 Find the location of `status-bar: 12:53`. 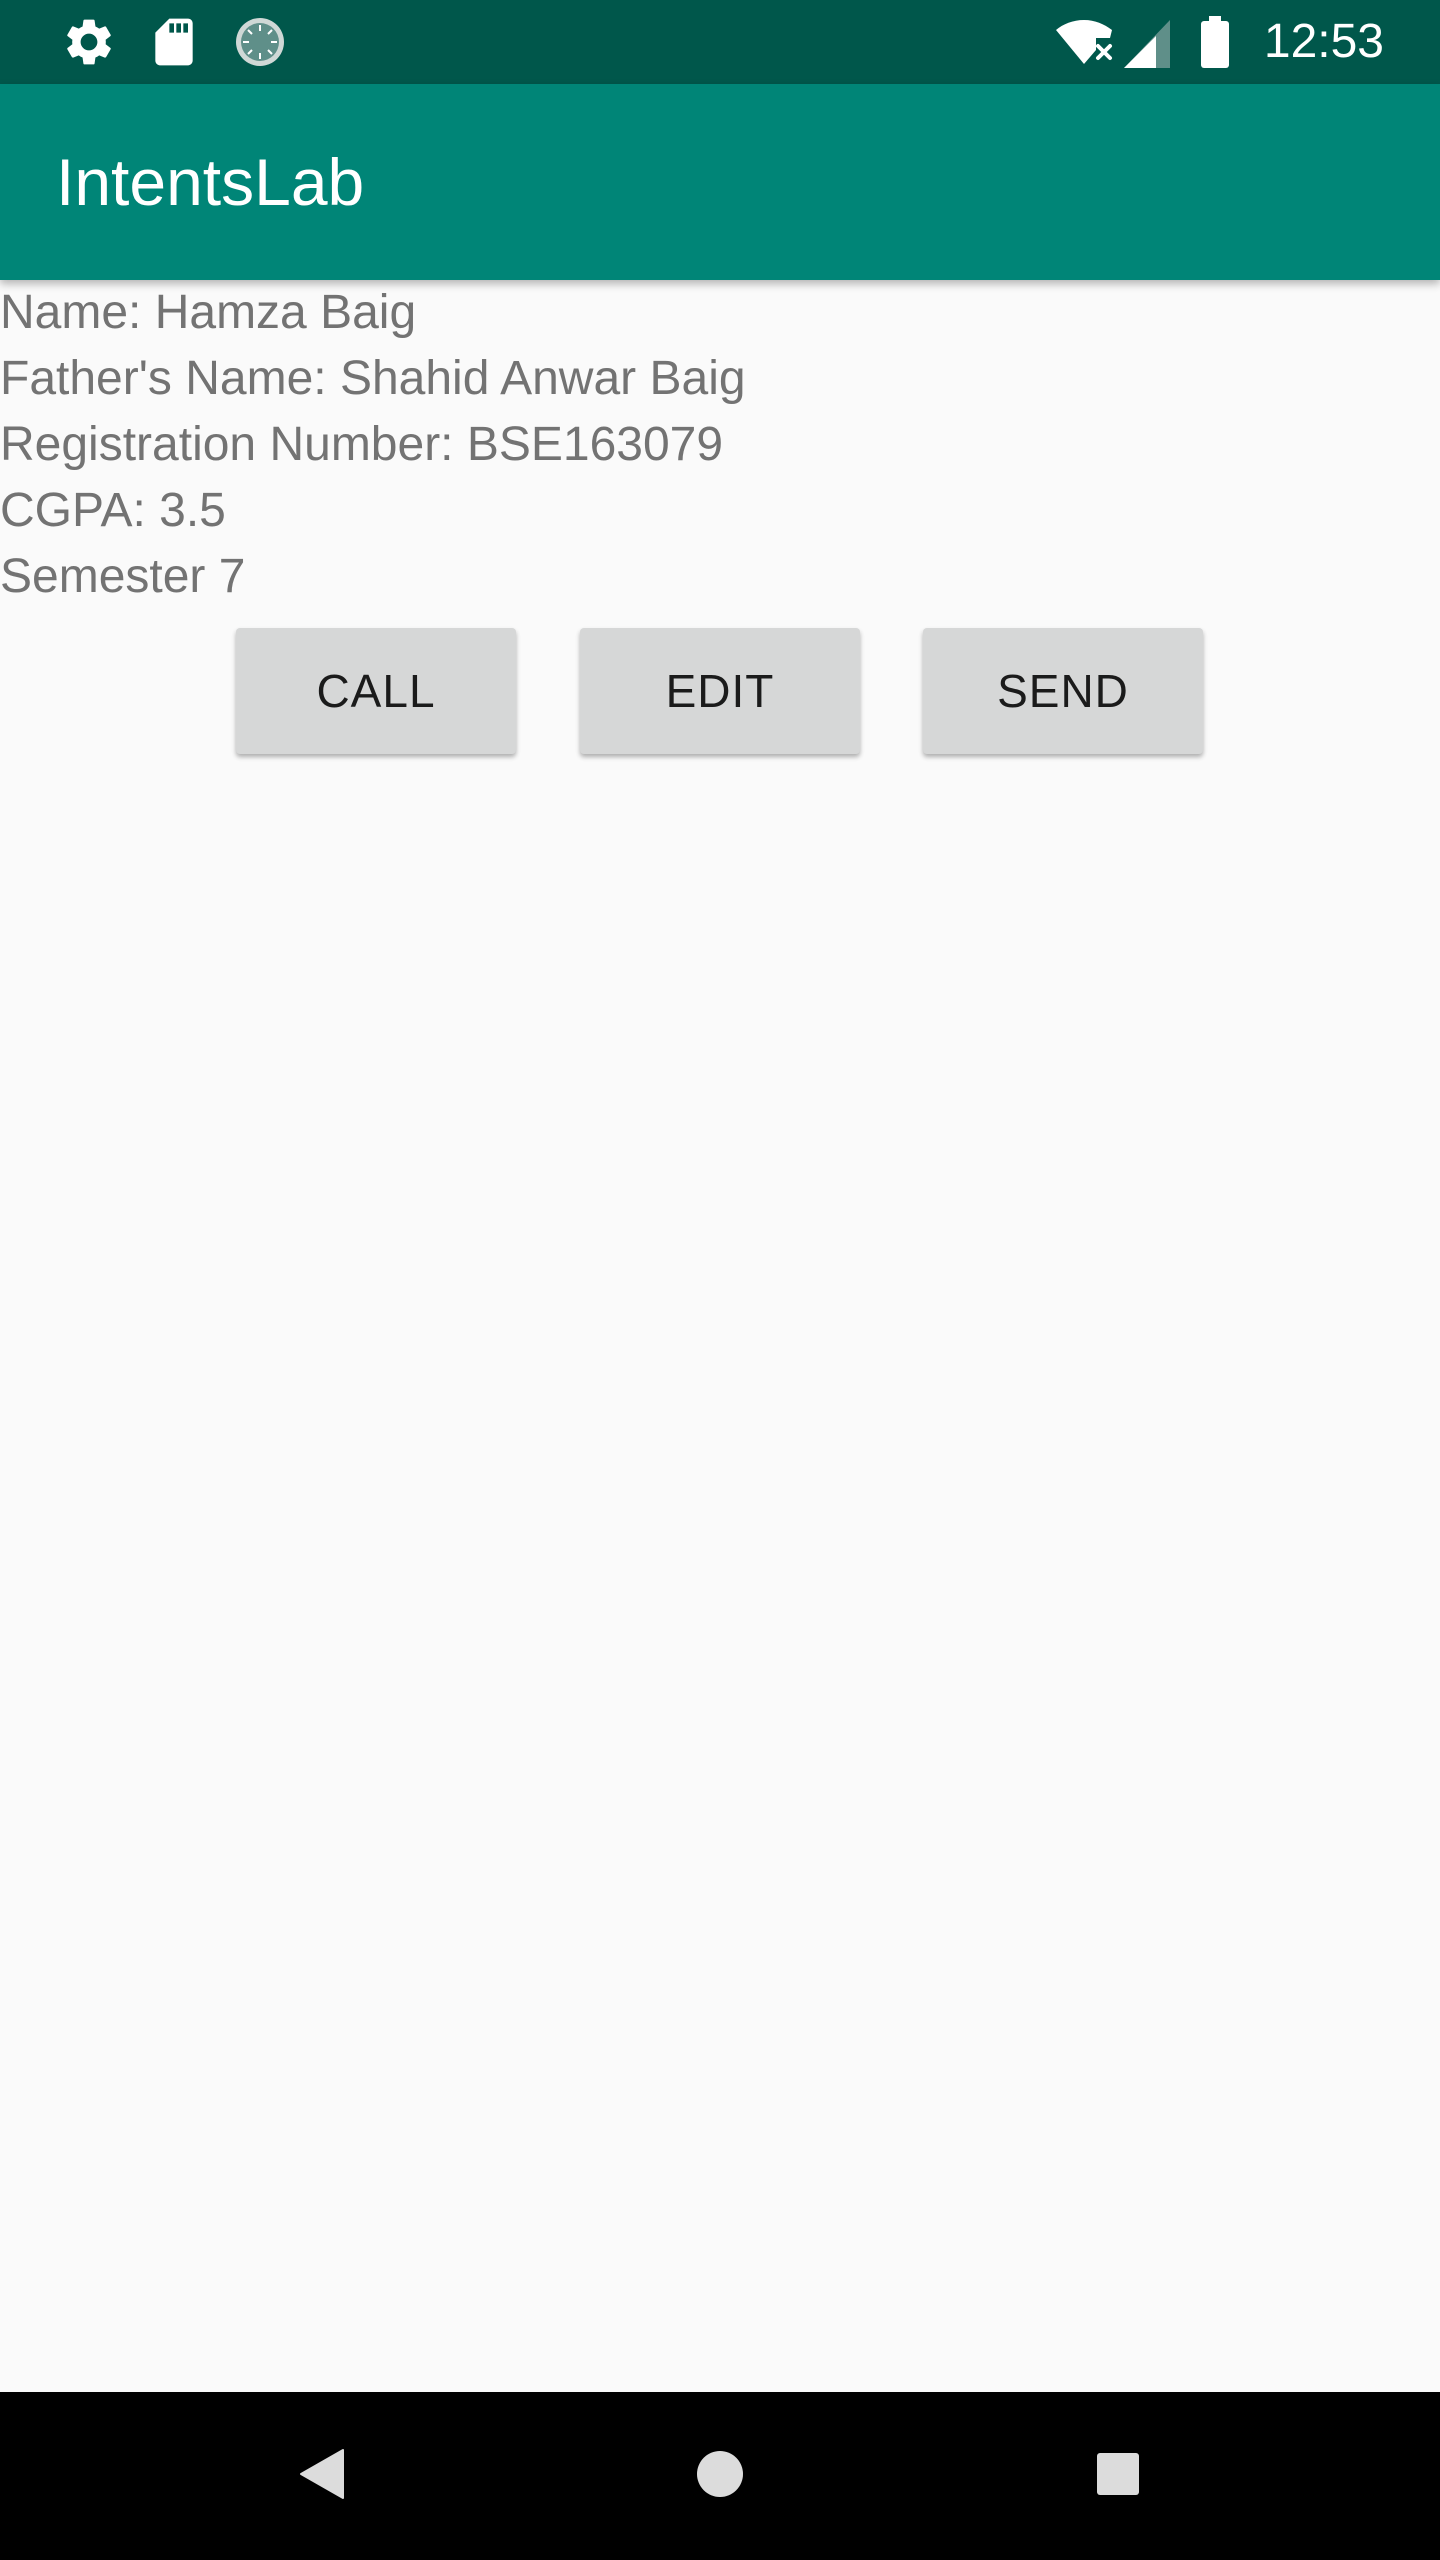

status-bar: 12:53 is located at coordinates (720, 42).